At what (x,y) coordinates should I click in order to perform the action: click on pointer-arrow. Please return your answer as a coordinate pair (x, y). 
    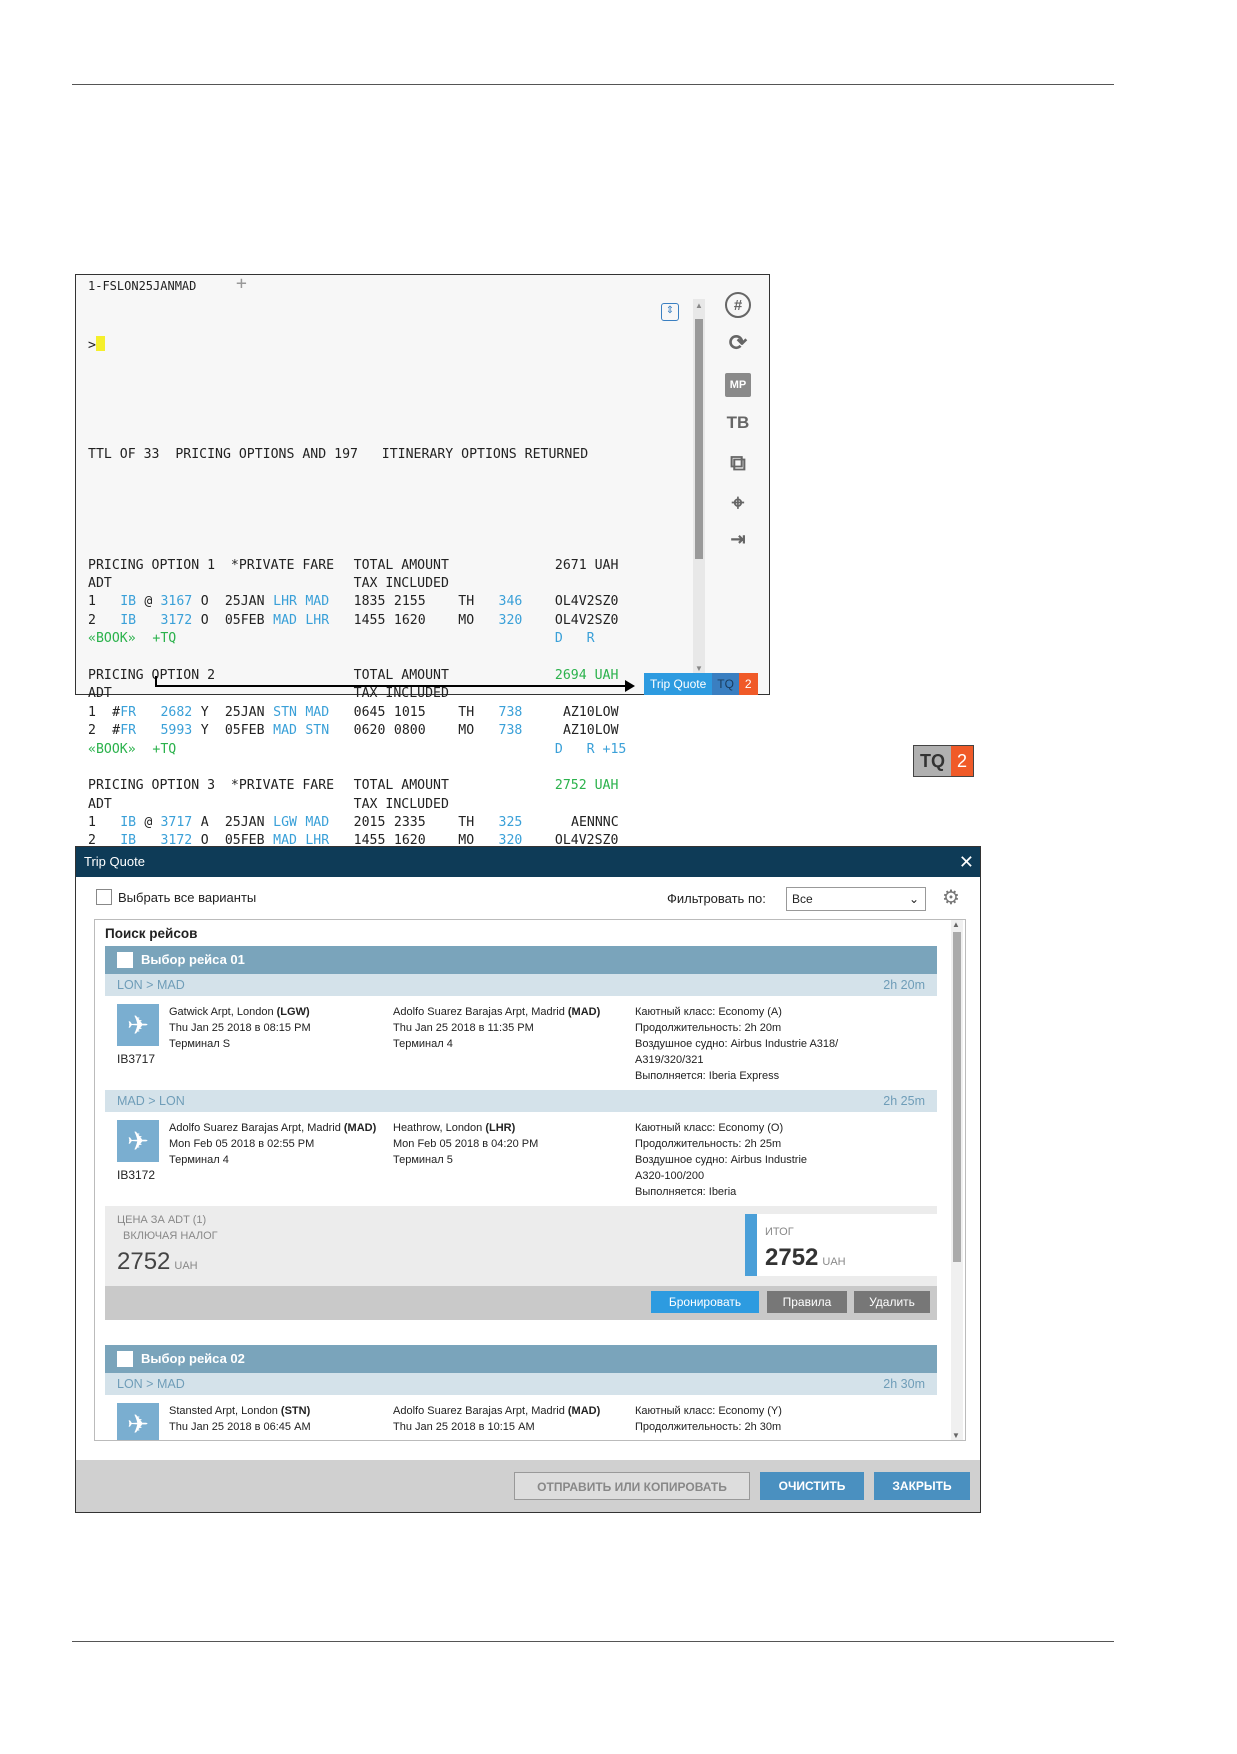
    Looking at the image, I should click on (395, 686).